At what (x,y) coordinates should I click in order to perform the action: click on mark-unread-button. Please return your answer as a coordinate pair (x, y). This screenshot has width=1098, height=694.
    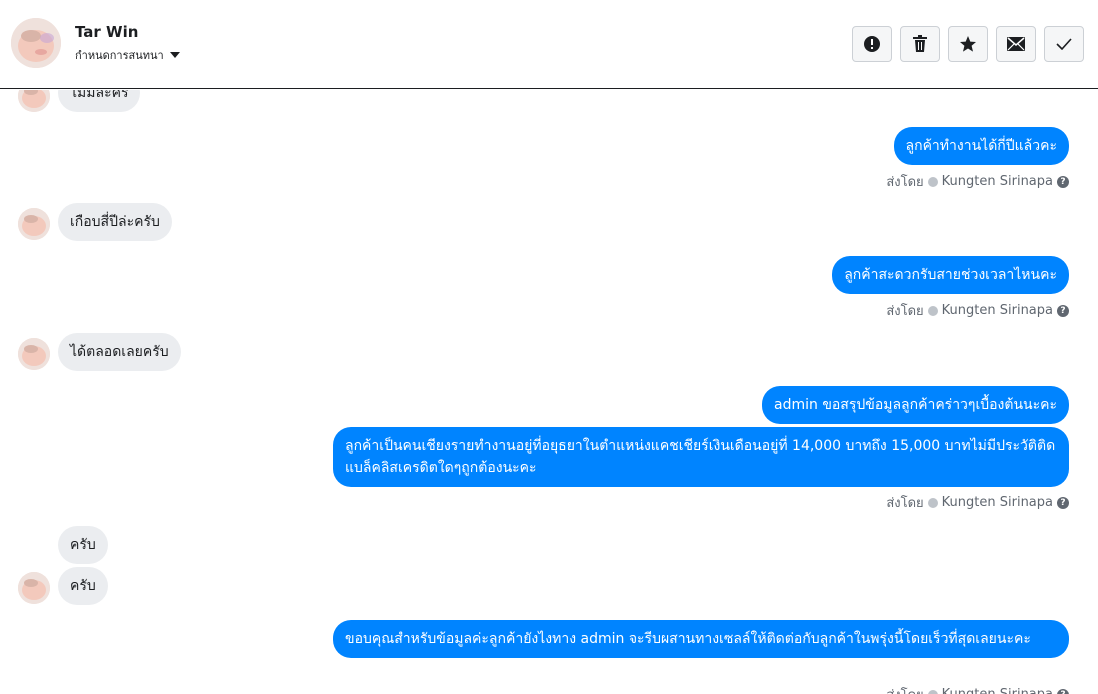
    Looking at the image, I should click on (1016, 44).